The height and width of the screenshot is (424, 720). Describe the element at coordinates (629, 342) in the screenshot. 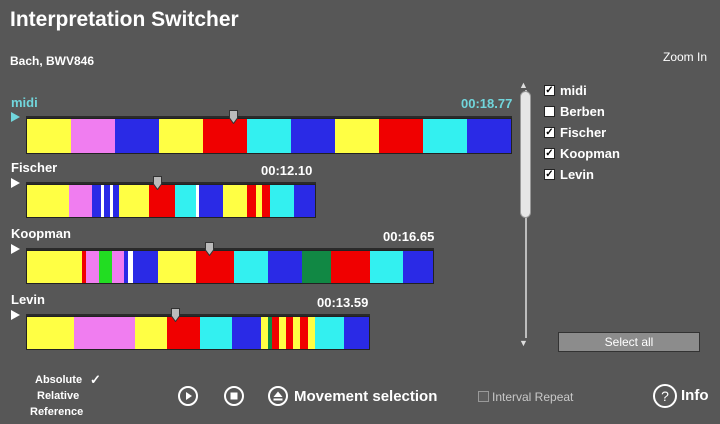

I see `select-all-button: Select all` at that location.